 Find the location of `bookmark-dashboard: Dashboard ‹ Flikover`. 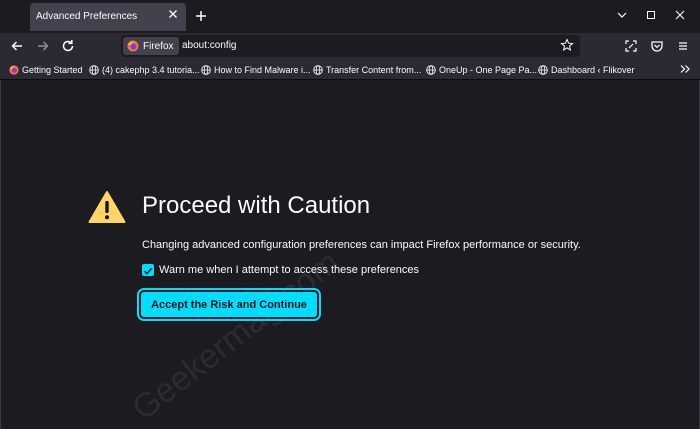

bookmark-dashboard: Dashboard ‹ Flikover is located at coordinates (586, 69).